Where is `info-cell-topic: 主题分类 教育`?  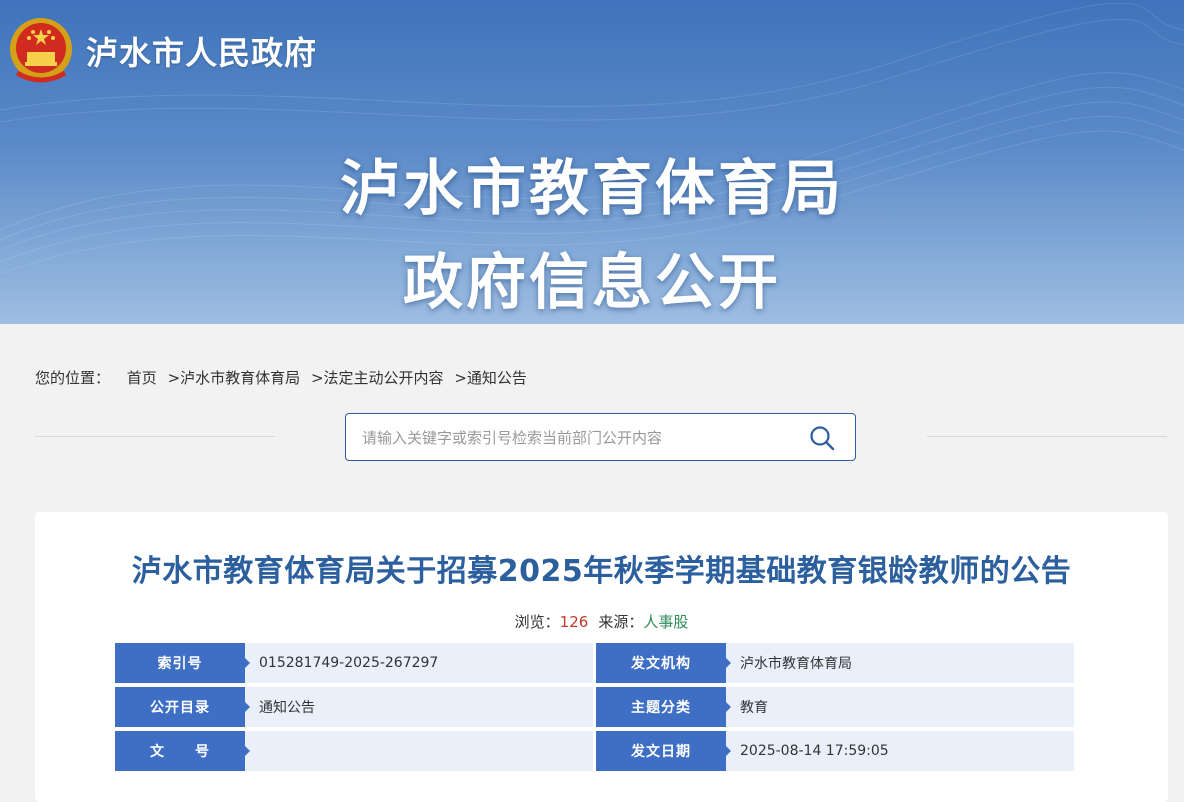 info-cell-topic: 主题分类 教育 is located at coordinates (835, 707).